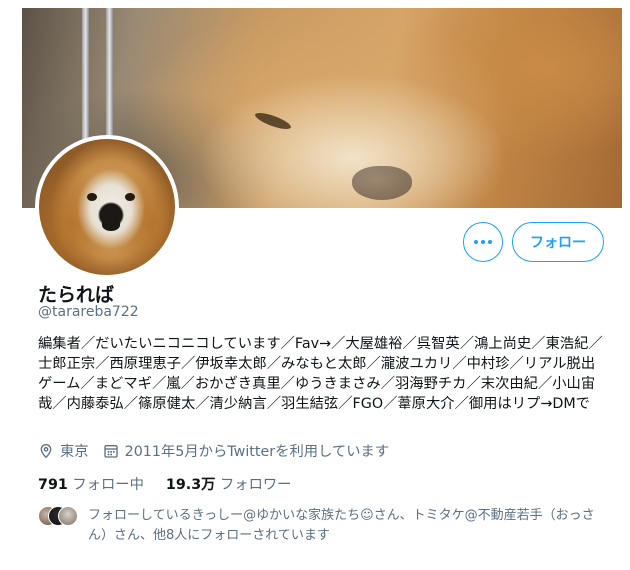  What do you see at coordinates (107, 207) in the screenshot?
I see `profile-avatar` at bounding box center [107, 207].